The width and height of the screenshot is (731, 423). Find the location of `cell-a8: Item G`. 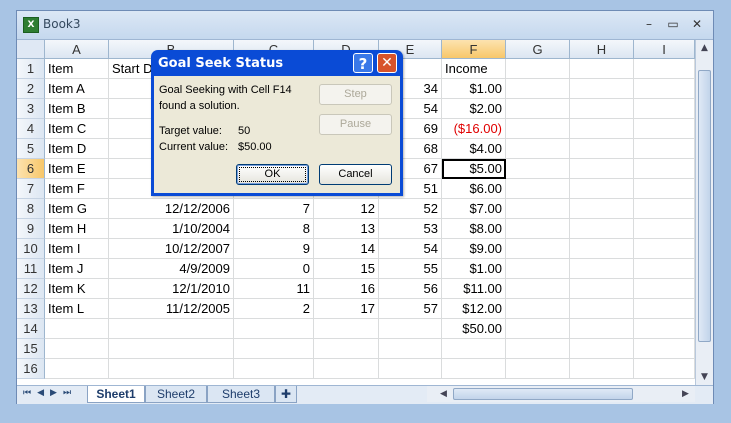

cell-a8: Item G is located at coordinates (77, 209).